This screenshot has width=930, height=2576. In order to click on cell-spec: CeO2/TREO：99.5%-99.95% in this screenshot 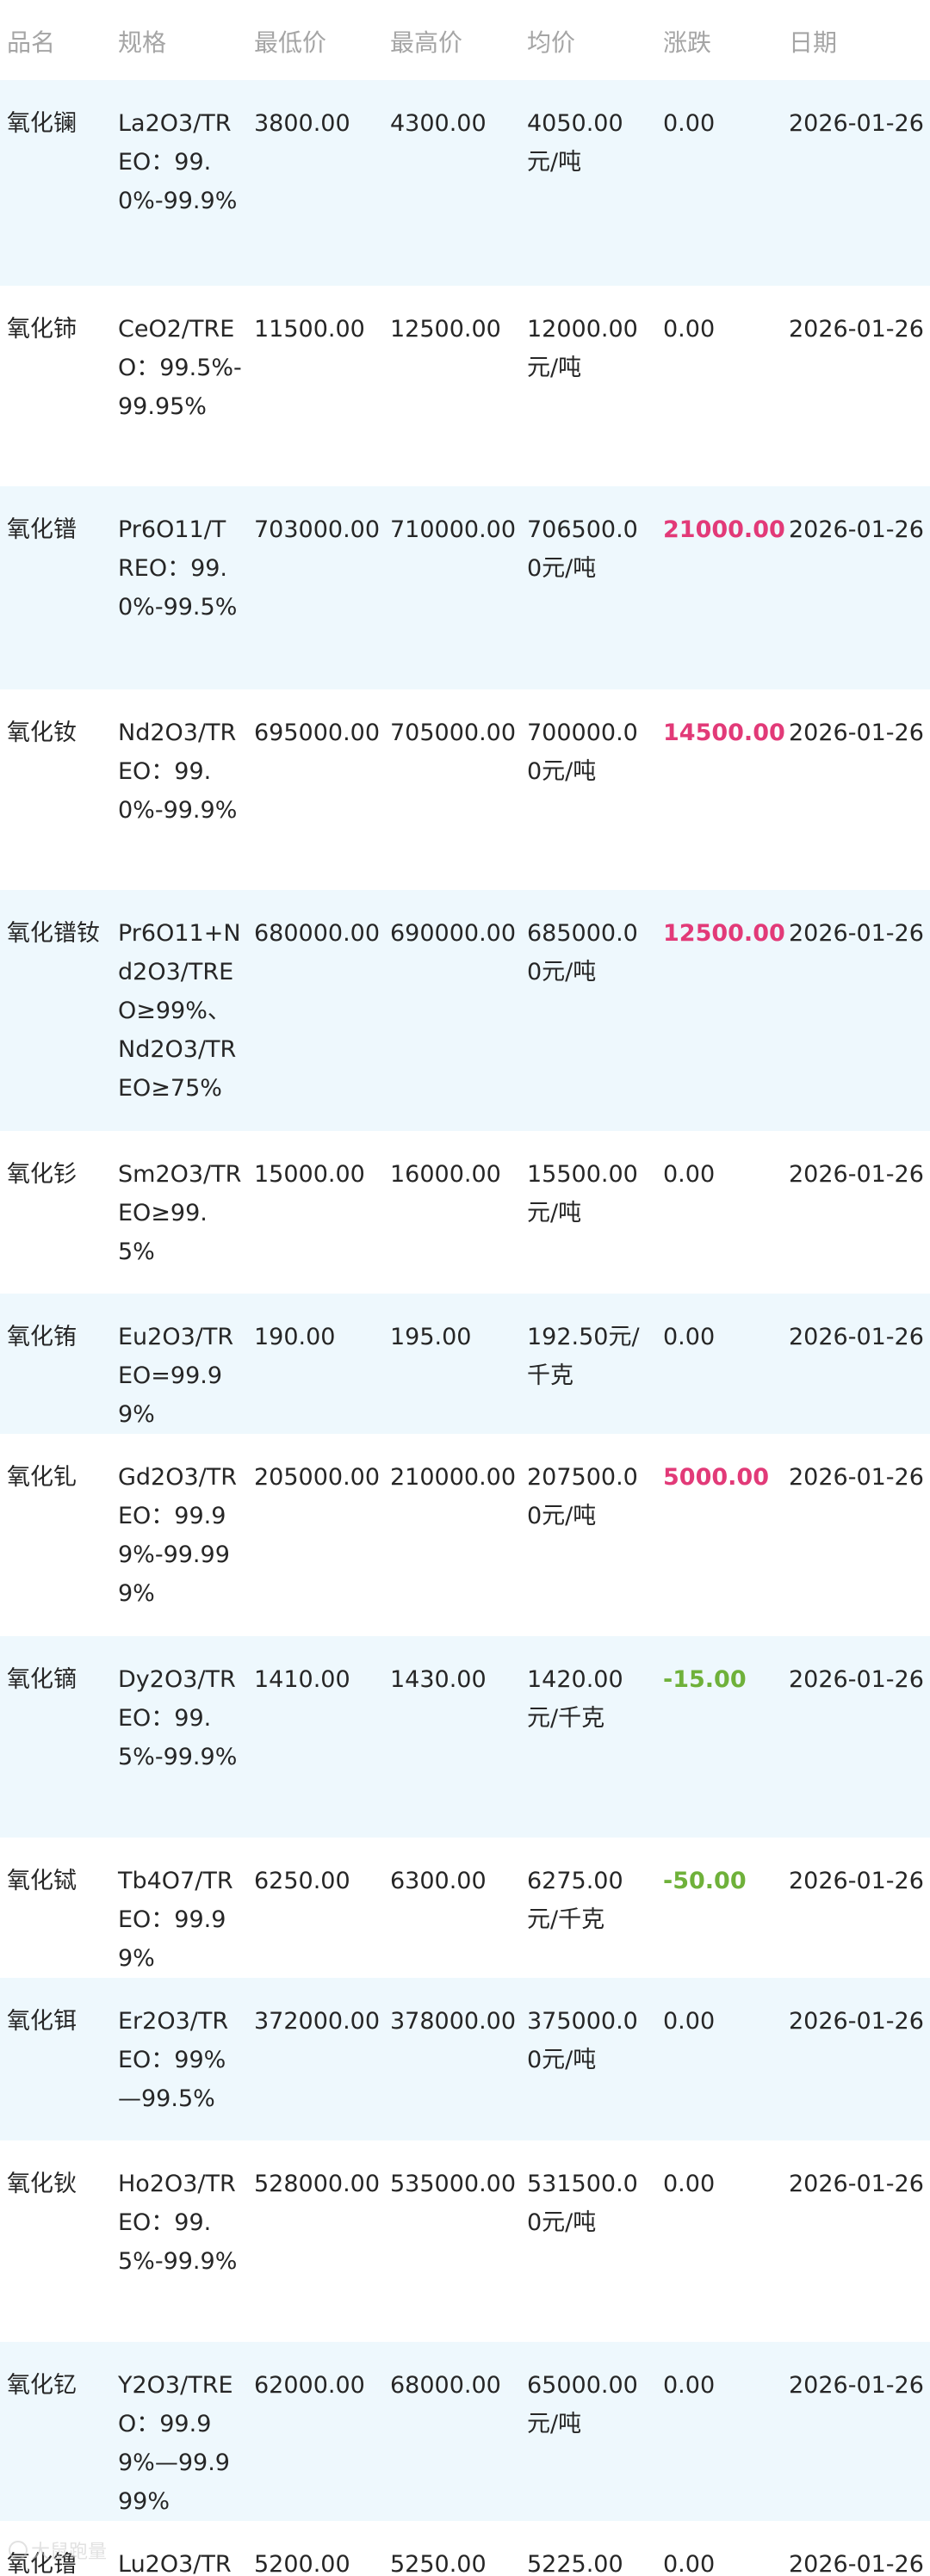, I will do `click(180, 368)`.